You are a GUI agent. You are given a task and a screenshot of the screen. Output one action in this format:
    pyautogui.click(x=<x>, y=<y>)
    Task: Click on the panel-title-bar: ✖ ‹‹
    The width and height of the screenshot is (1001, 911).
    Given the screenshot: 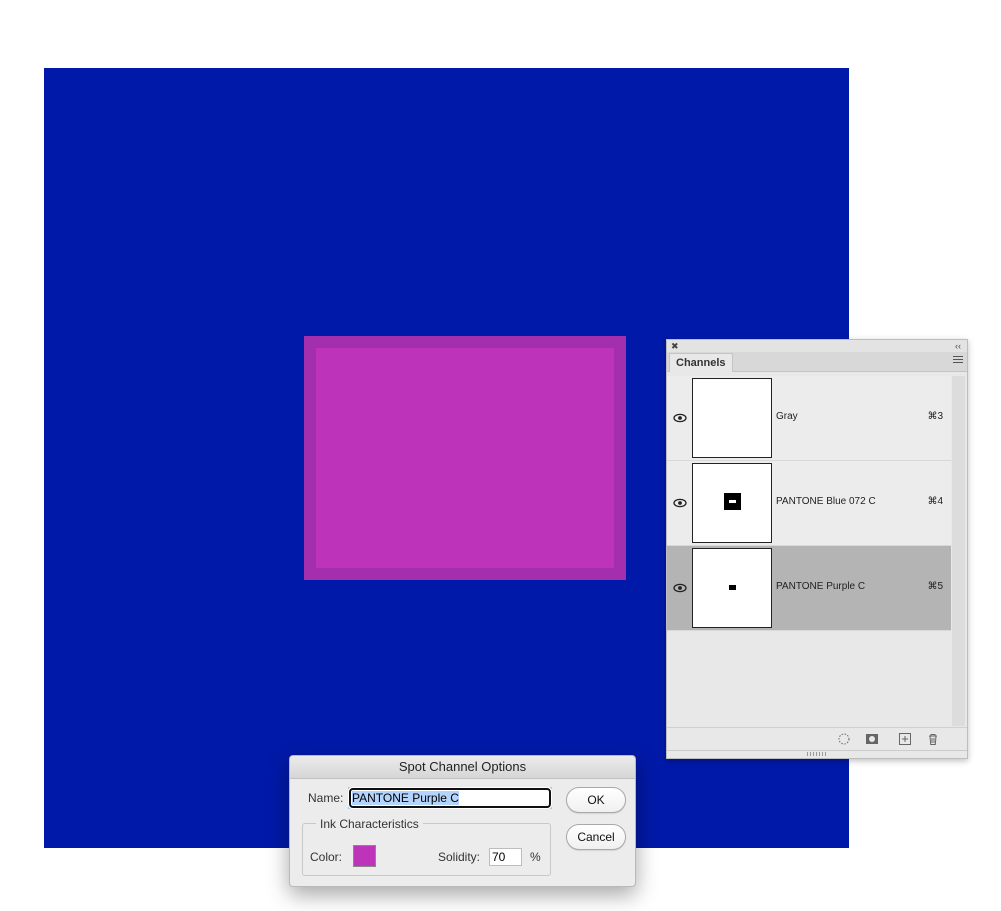 What is the action you would take?
    pyautogui.click(x=817, y=346)
    